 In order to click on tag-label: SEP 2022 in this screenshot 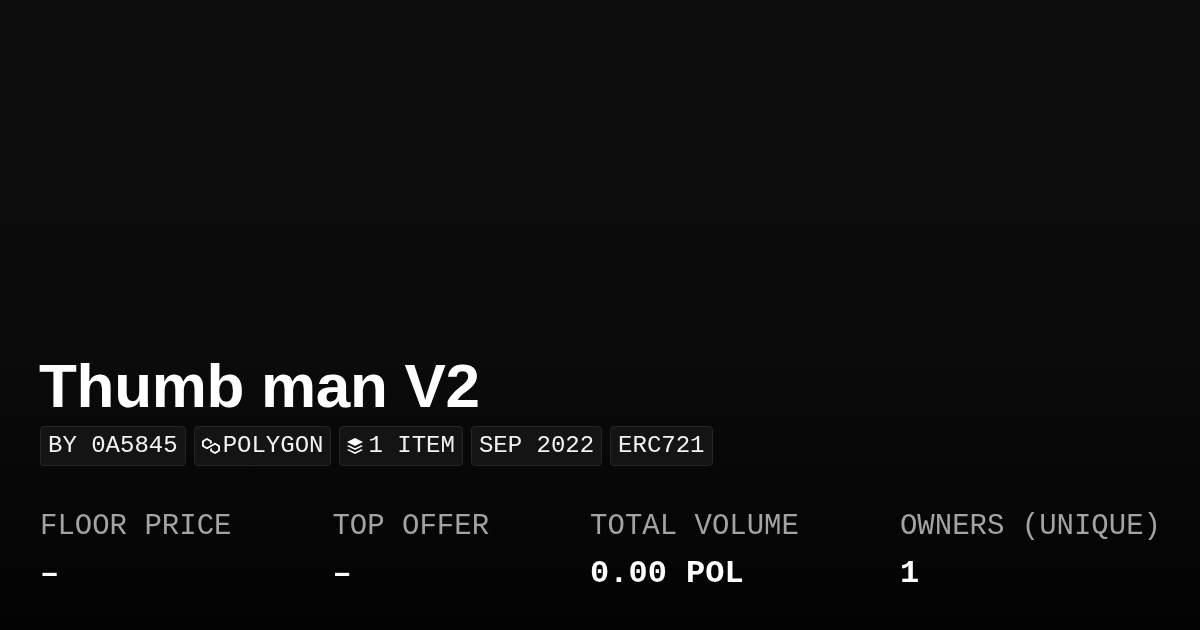, I will do `click(536, 446)`.